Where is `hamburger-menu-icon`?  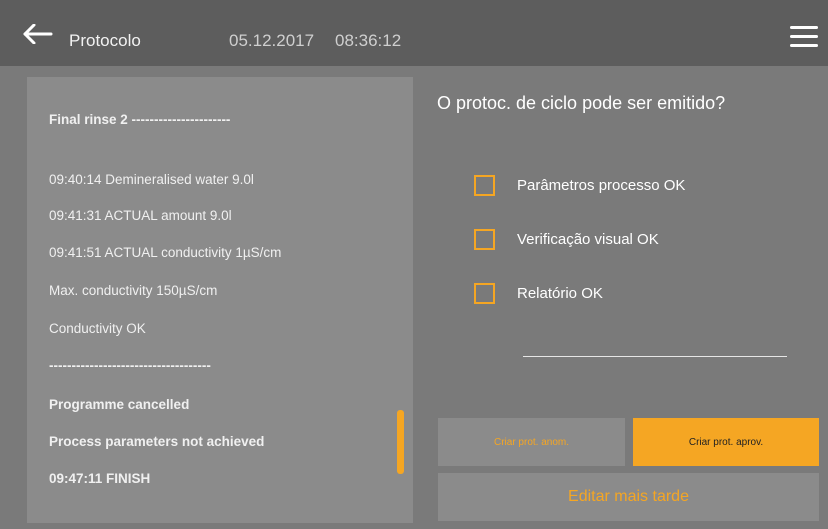 hamburger-menu-icon is located at coordinates (804, 27).